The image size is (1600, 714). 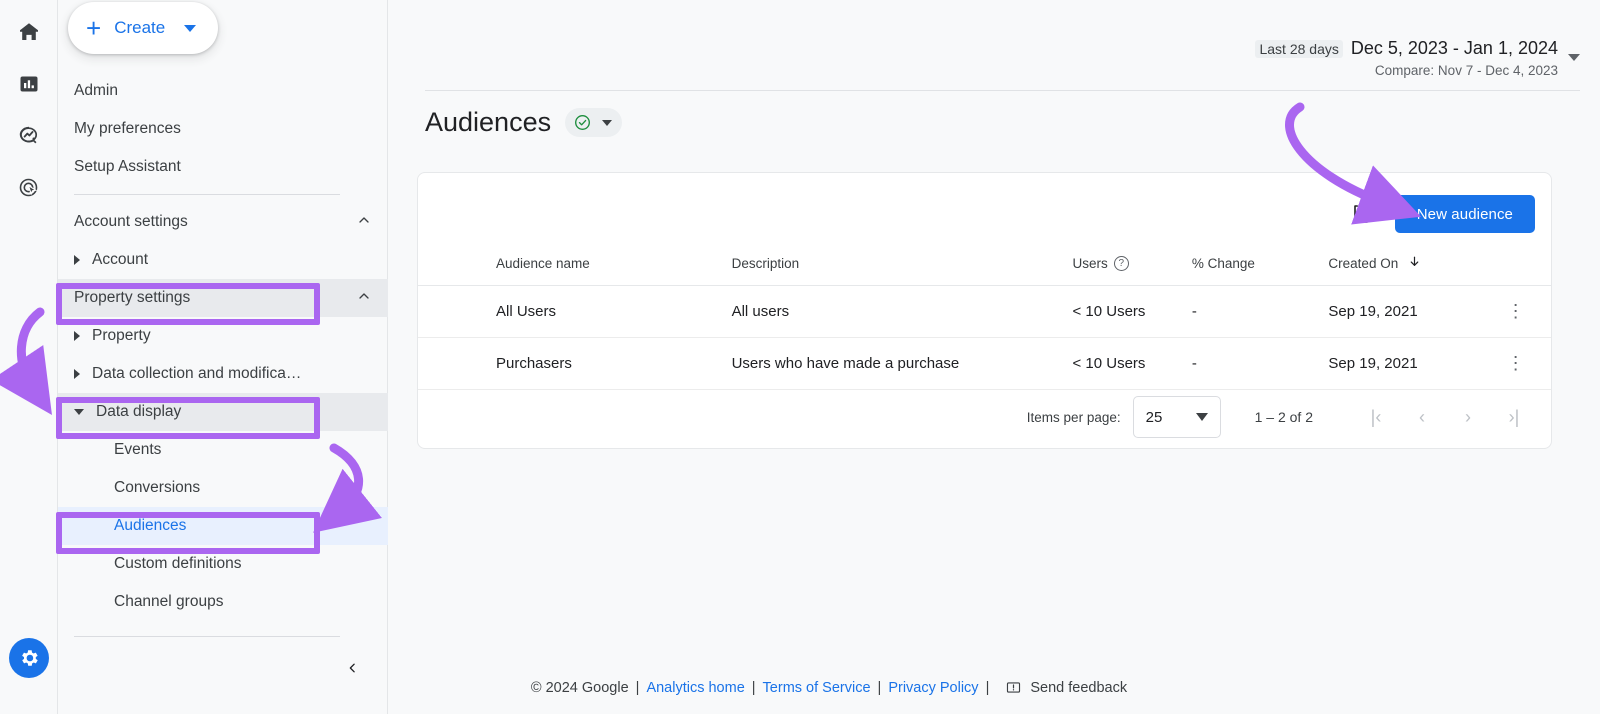 I want to click on explore-icon, so click(x=29, y=136).